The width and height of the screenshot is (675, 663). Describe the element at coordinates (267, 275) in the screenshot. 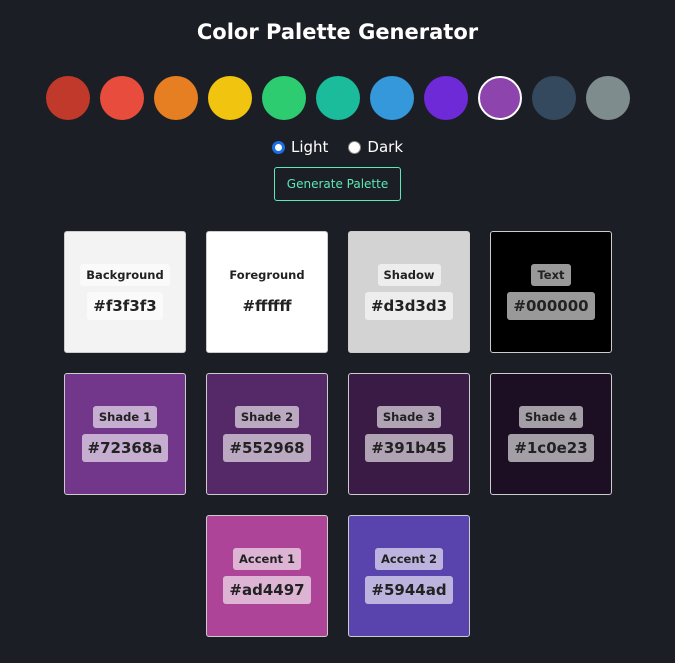

I see `swatch-label: Foreground` at that location.